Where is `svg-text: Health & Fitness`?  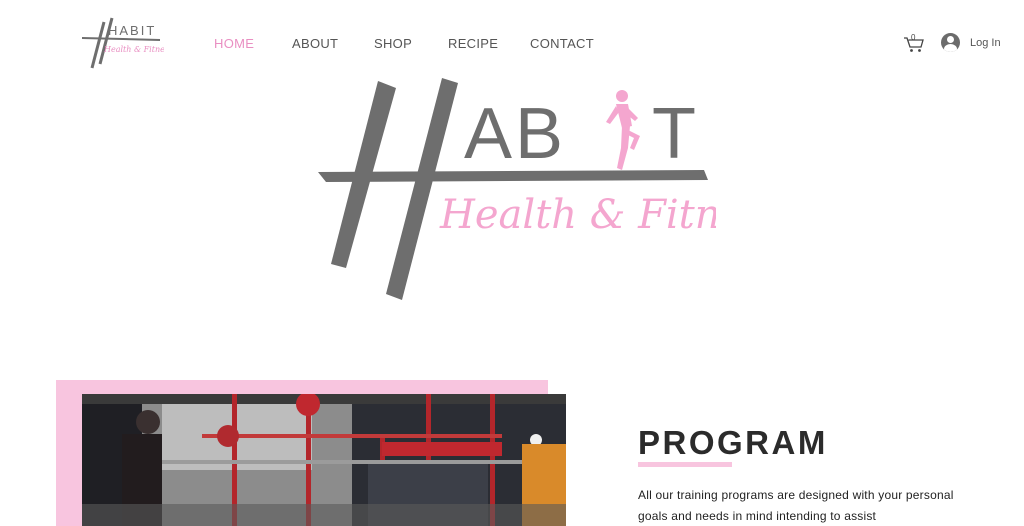
svg-text: Health & Fitness is located at coordinates (133, 49).